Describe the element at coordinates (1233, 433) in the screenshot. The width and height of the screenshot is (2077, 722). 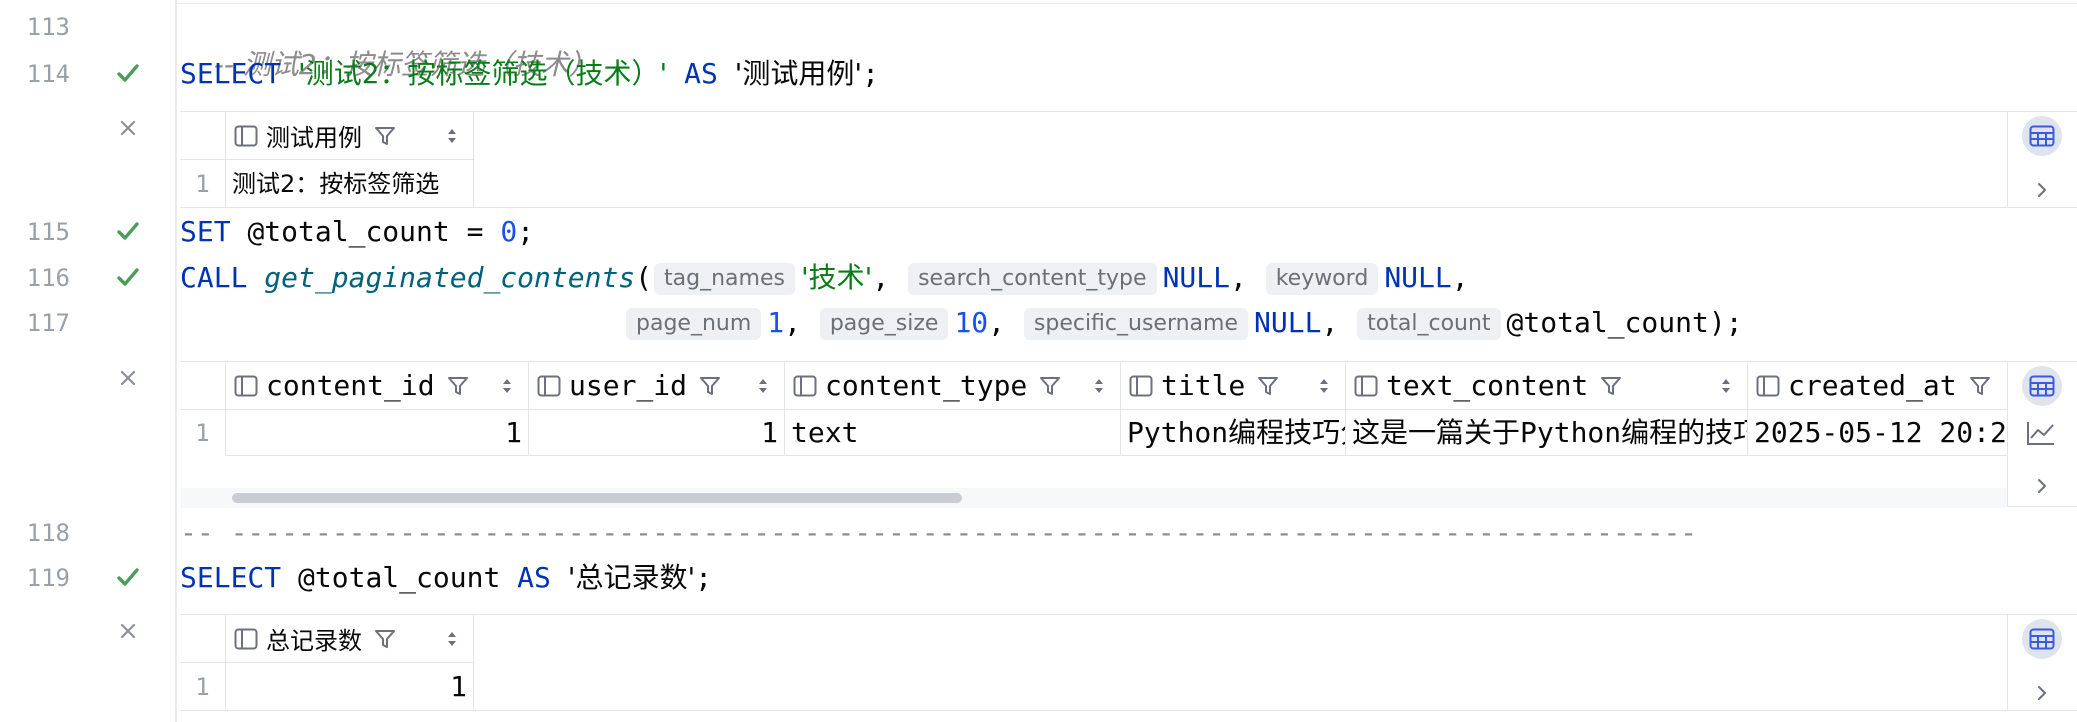
I see `table-cell: Python编程技巧分` at that location.